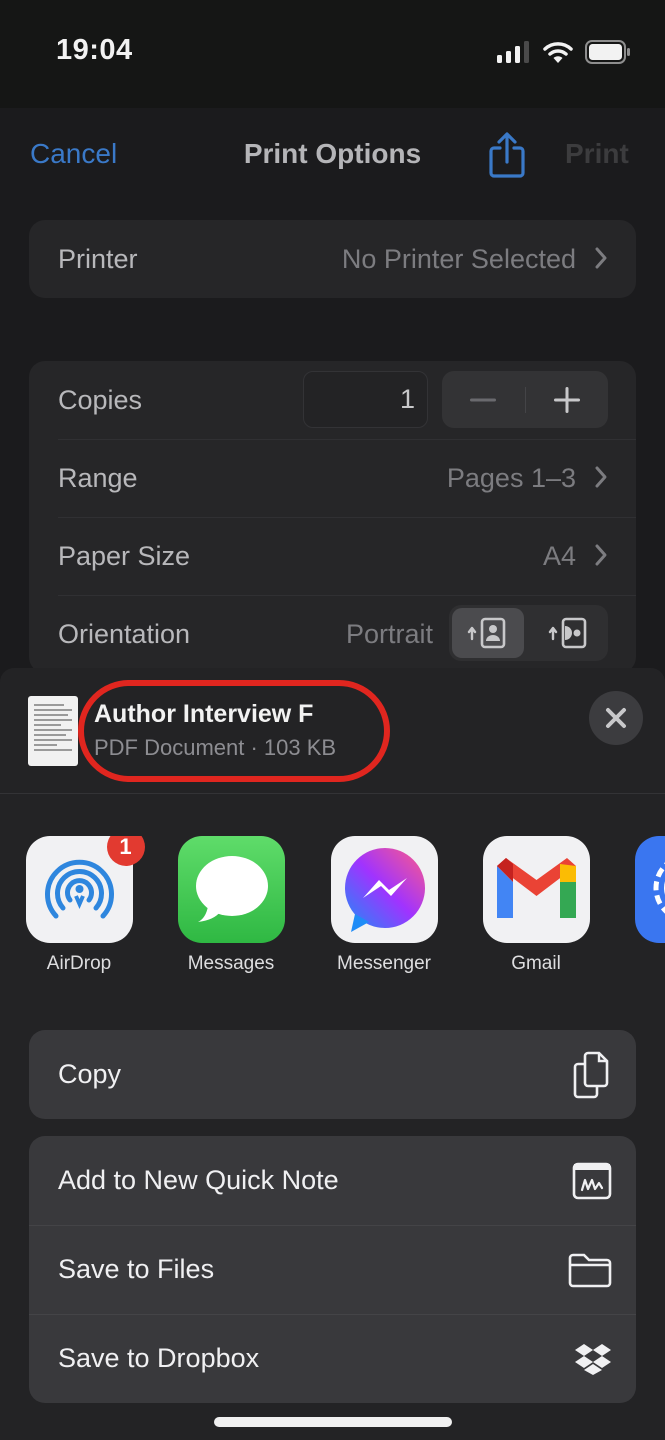 The image size is (665, 1440). I want to click on action-label: Save to Dropbox, so click(159, 1358).